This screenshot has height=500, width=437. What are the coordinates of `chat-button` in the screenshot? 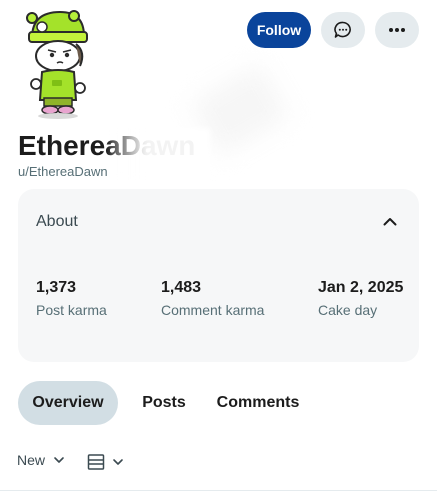 It's located at (343, 30).